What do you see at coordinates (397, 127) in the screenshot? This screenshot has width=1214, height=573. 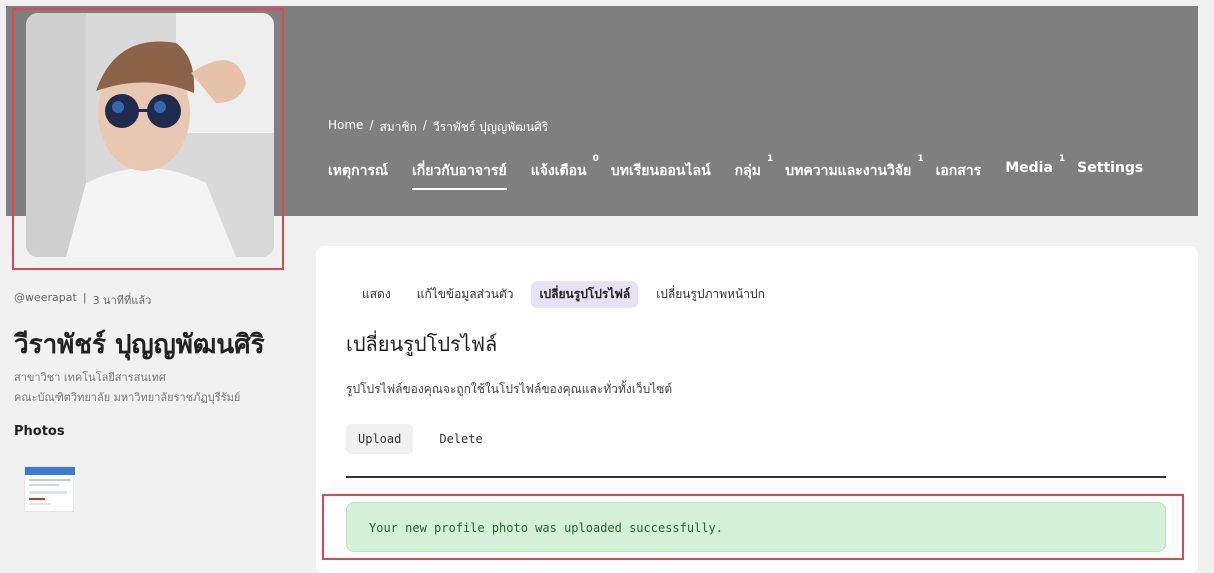 I see `breadcrumb-members: สมาชิก` at bounding box center [397, 127].